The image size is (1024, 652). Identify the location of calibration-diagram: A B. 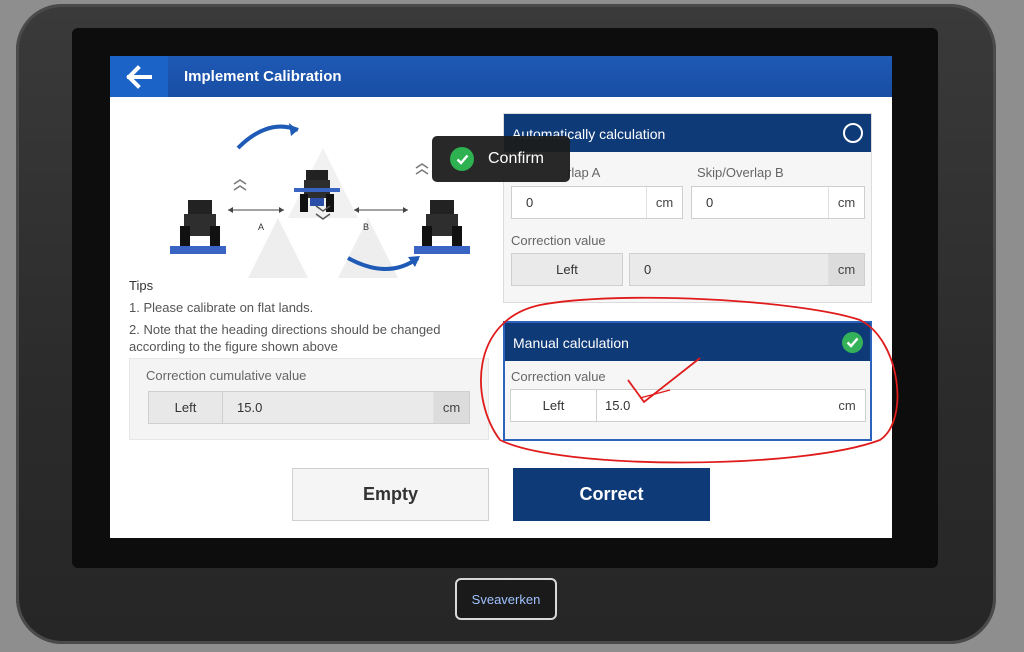
(320, 200).